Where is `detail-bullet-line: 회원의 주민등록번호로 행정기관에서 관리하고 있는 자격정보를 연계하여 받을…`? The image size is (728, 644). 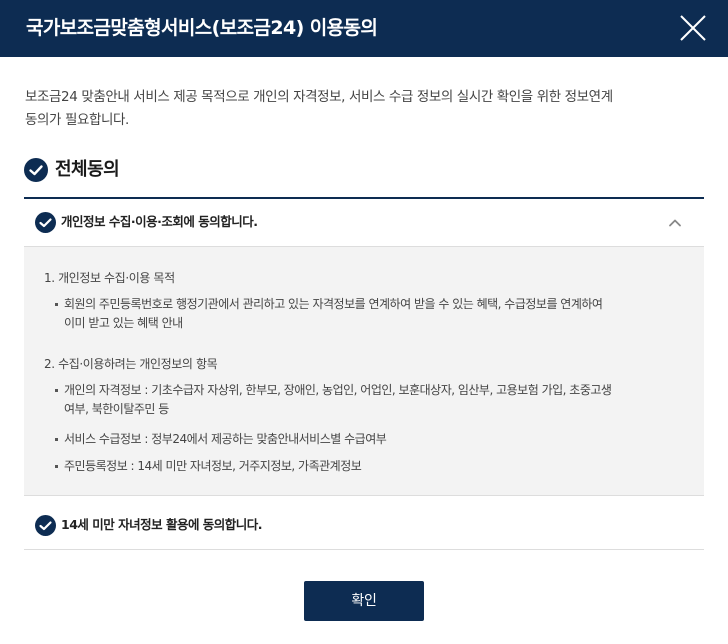 detail-bullet-line: 회원의 주민등록번호로 행정기관에서 관리하고 있는 자격정보를 연계하여 받을… is located at coordinates (333, 304).